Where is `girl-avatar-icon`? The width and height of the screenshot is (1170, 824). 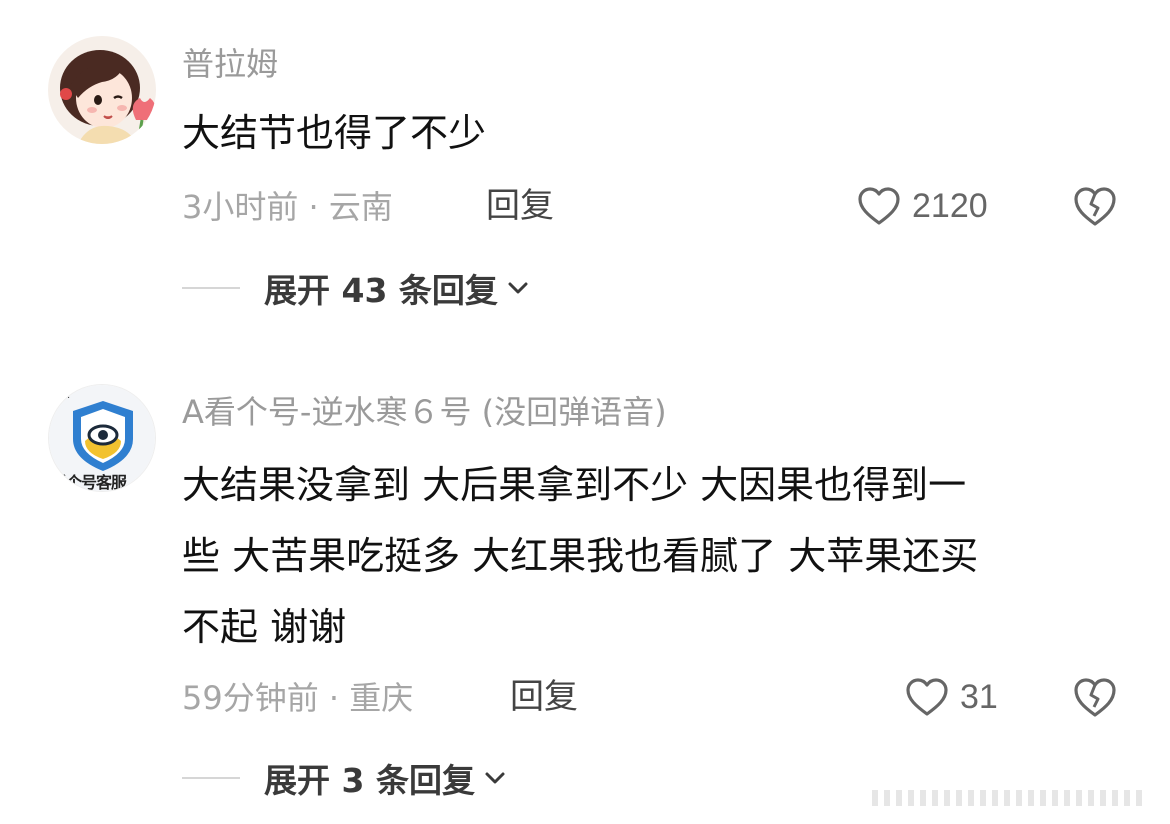 girl-avatar-icon is located at coordinates (102, 90).